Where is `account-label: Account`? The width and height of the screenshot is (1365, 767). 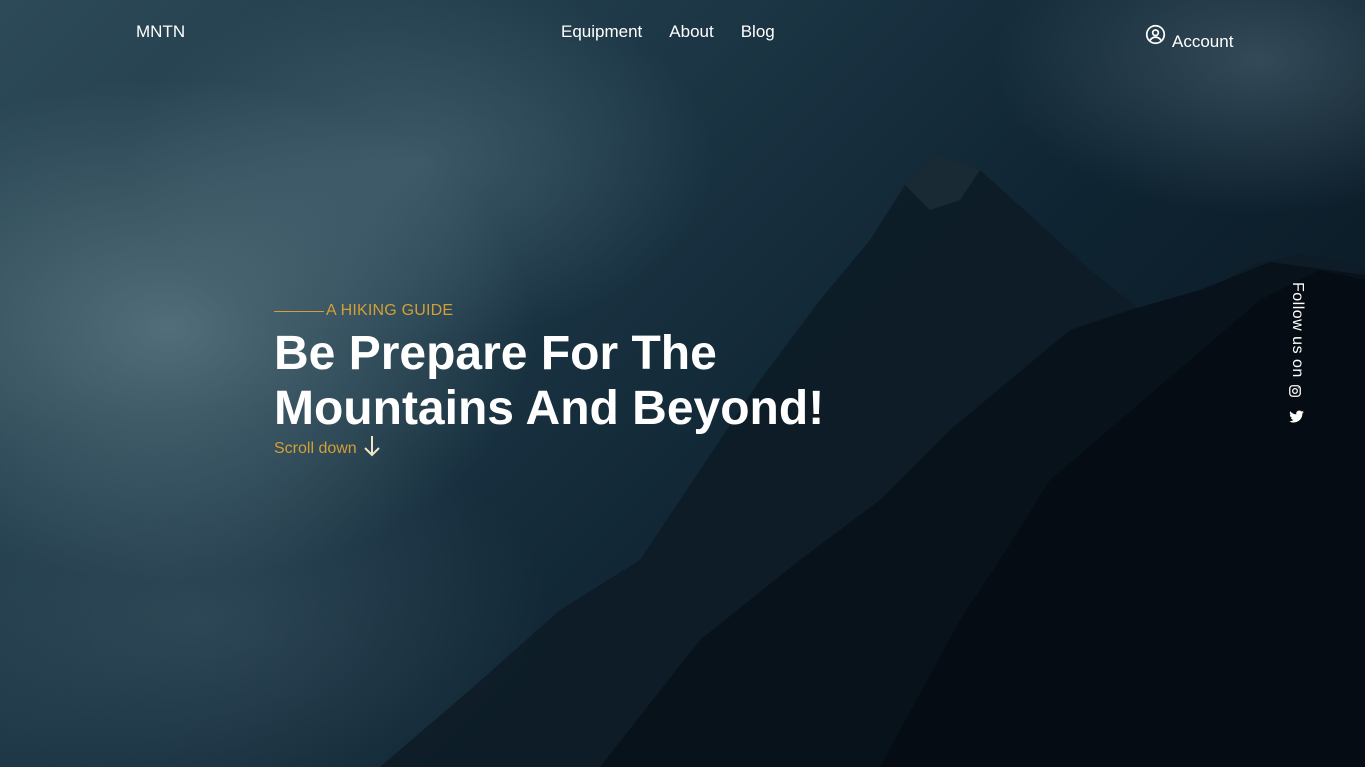
account-label: Account is located at coordinates (1203, 41).